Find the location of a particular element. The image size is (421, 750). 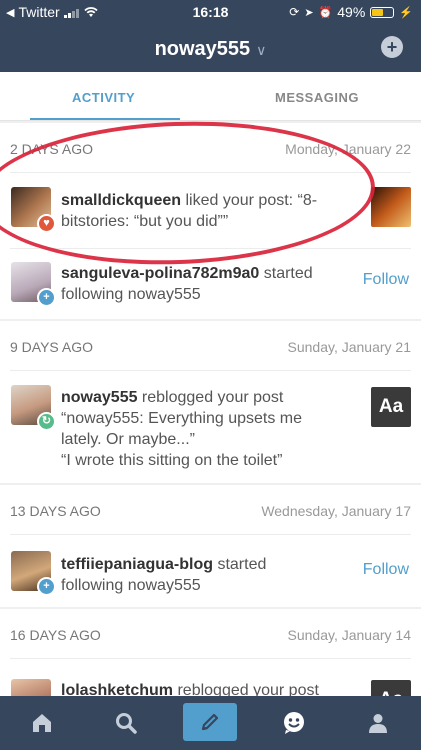

username: sanguleva-polina782m9a0 is located at coordinates (160, 273).